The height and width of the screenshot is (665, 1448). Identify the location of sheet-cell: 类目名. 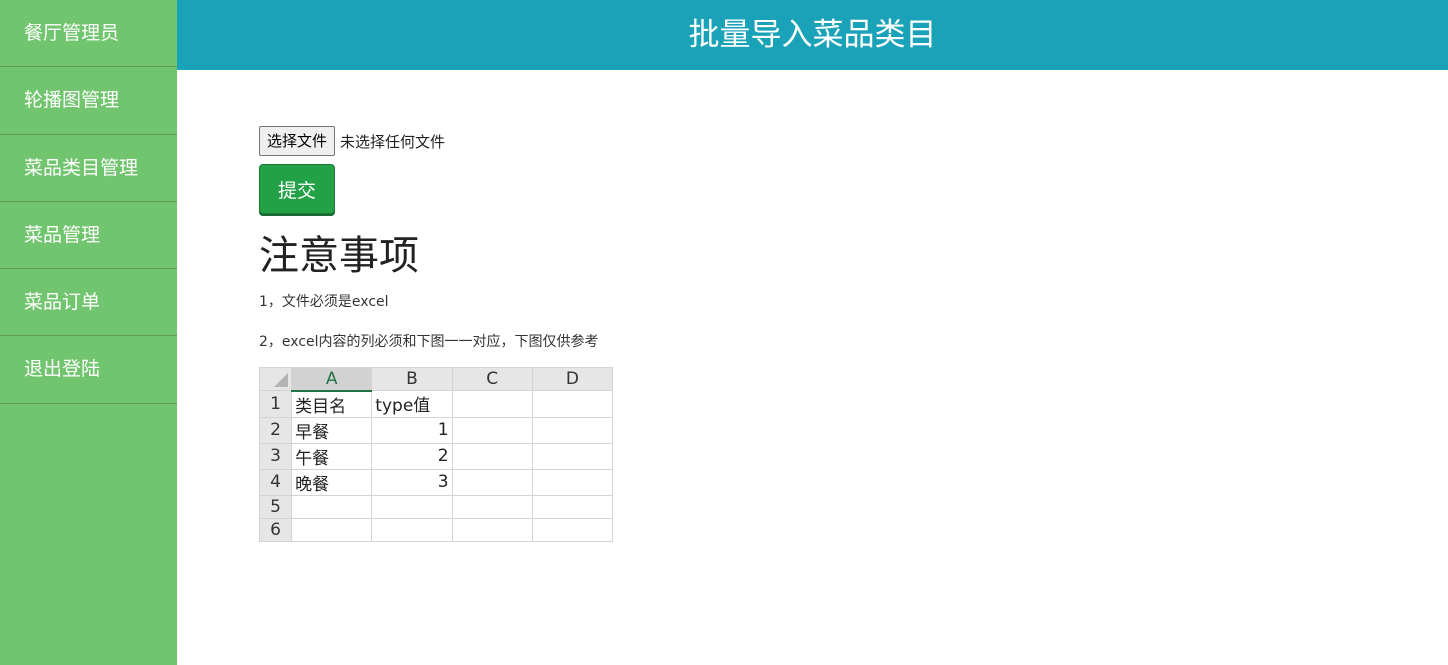
(332, 404).